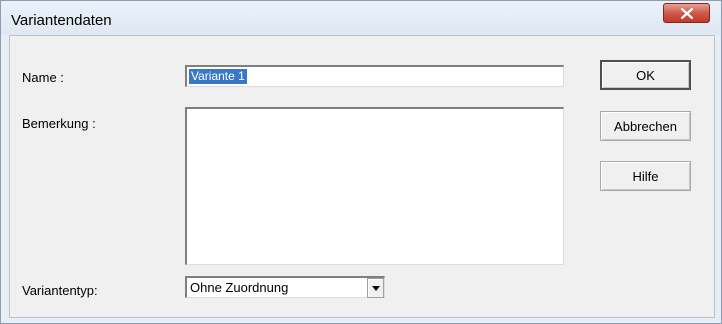 Image resolution: width=722 pixels, height=324 pixels. I want to click on help-button: Hilfe, so click(645, 176).